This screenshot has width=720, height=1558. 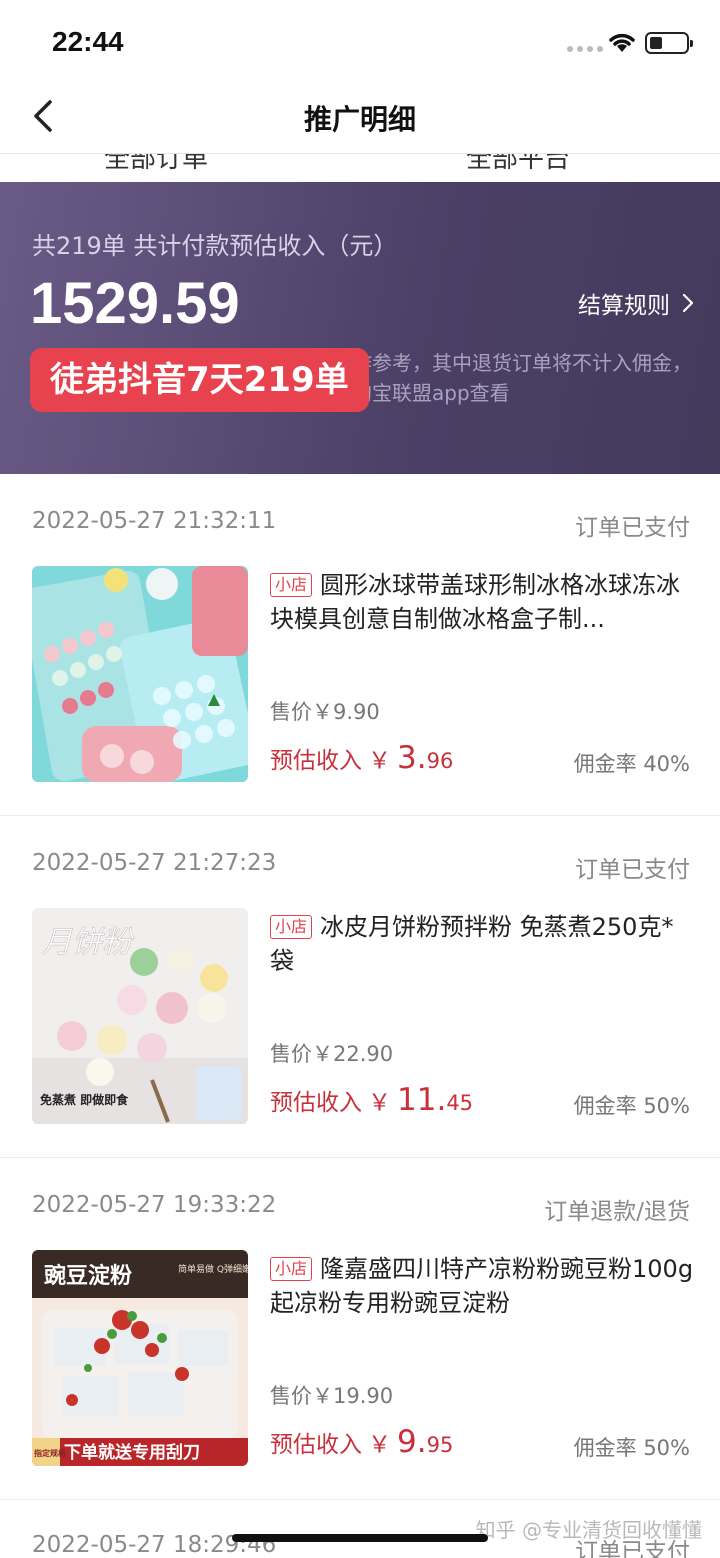 I want to click on thumb-tag-text: 指定规格, so click(x=50, y=1453).